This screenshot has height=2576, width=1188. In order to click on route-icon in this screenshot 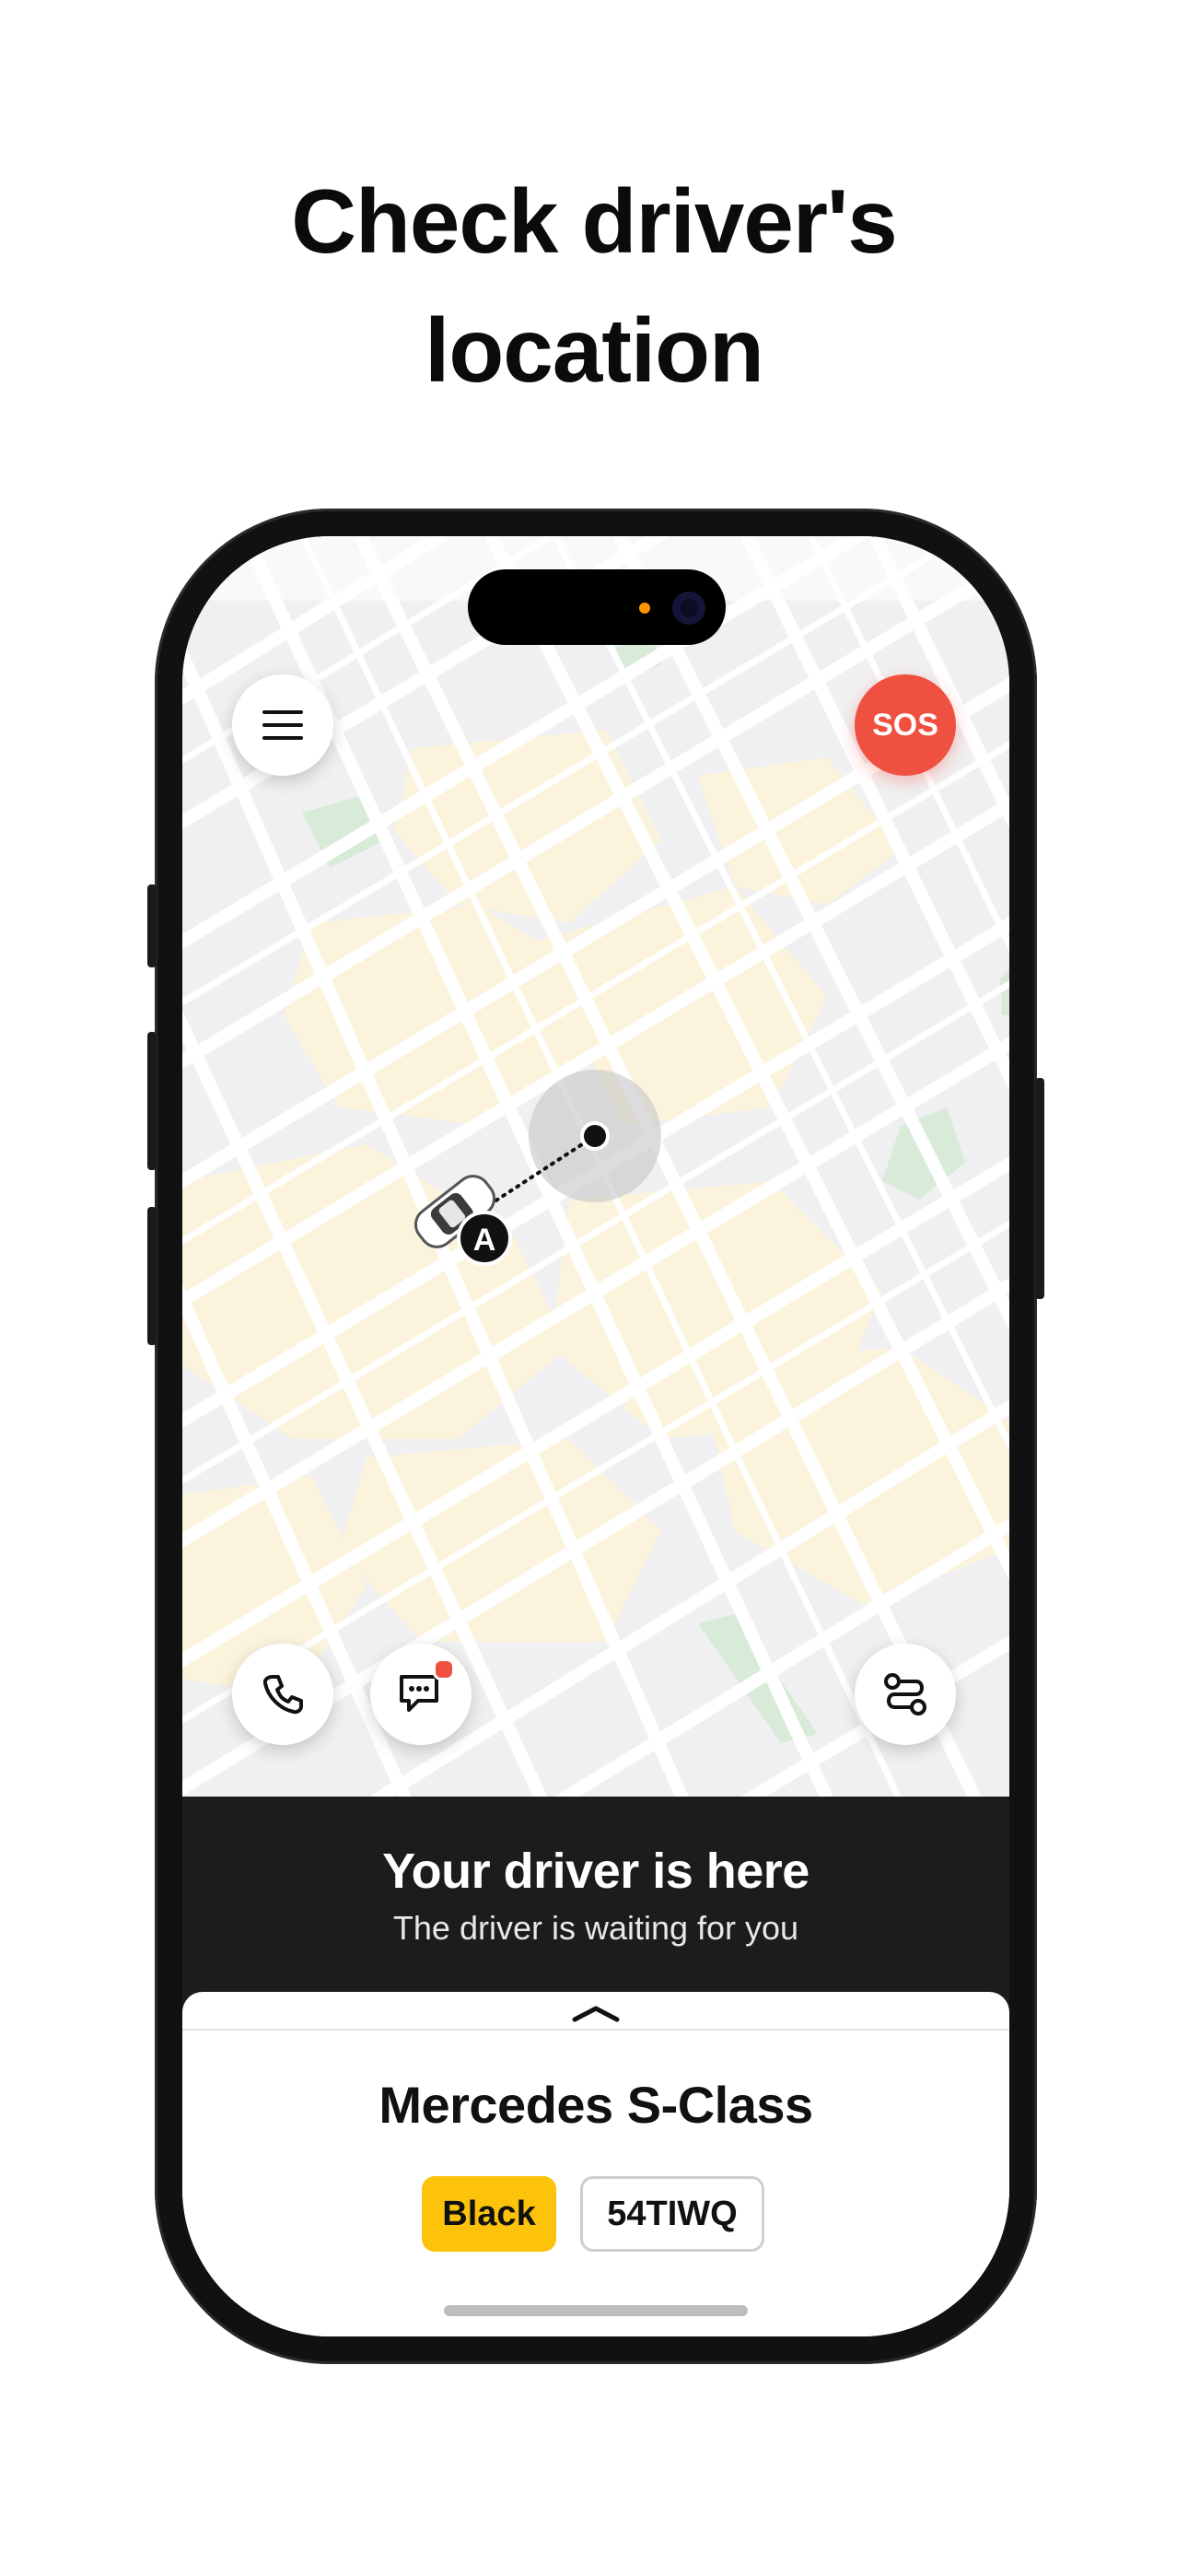, I will do `click(905, 1694)`.